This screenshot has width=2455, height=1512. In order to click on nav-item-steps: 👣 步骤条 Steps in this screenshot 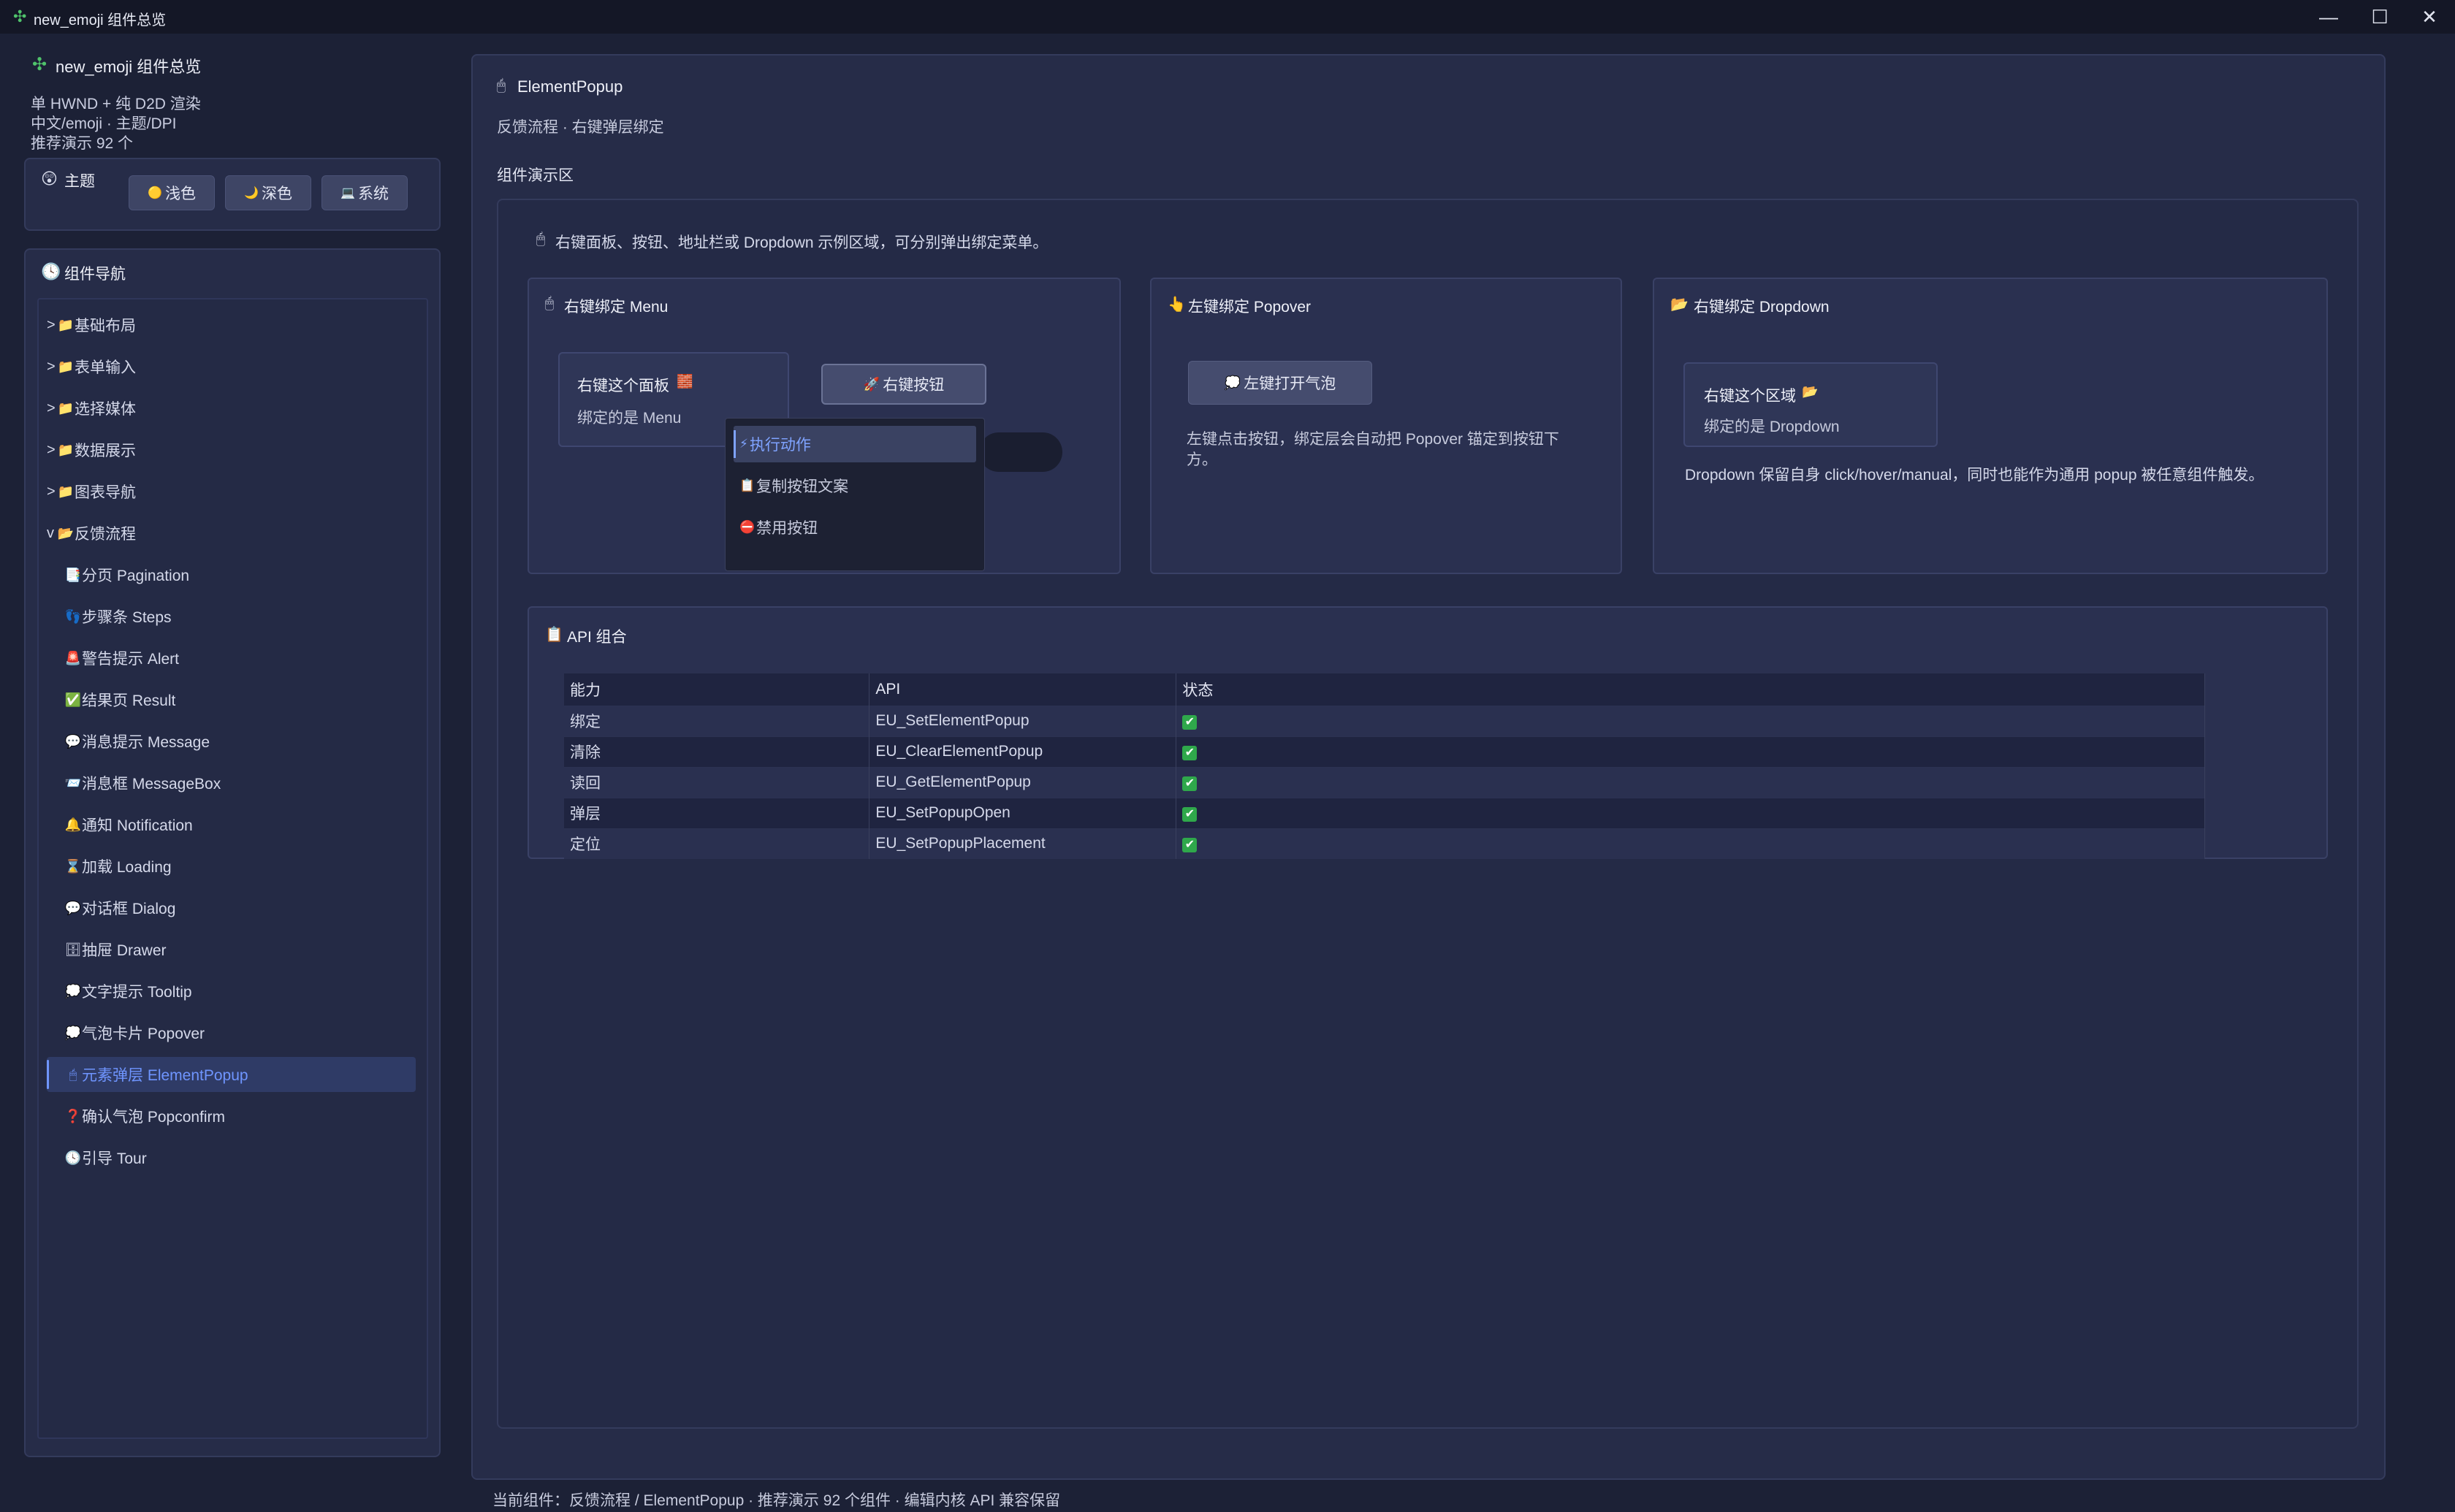, I will do `click(231, 616)`.